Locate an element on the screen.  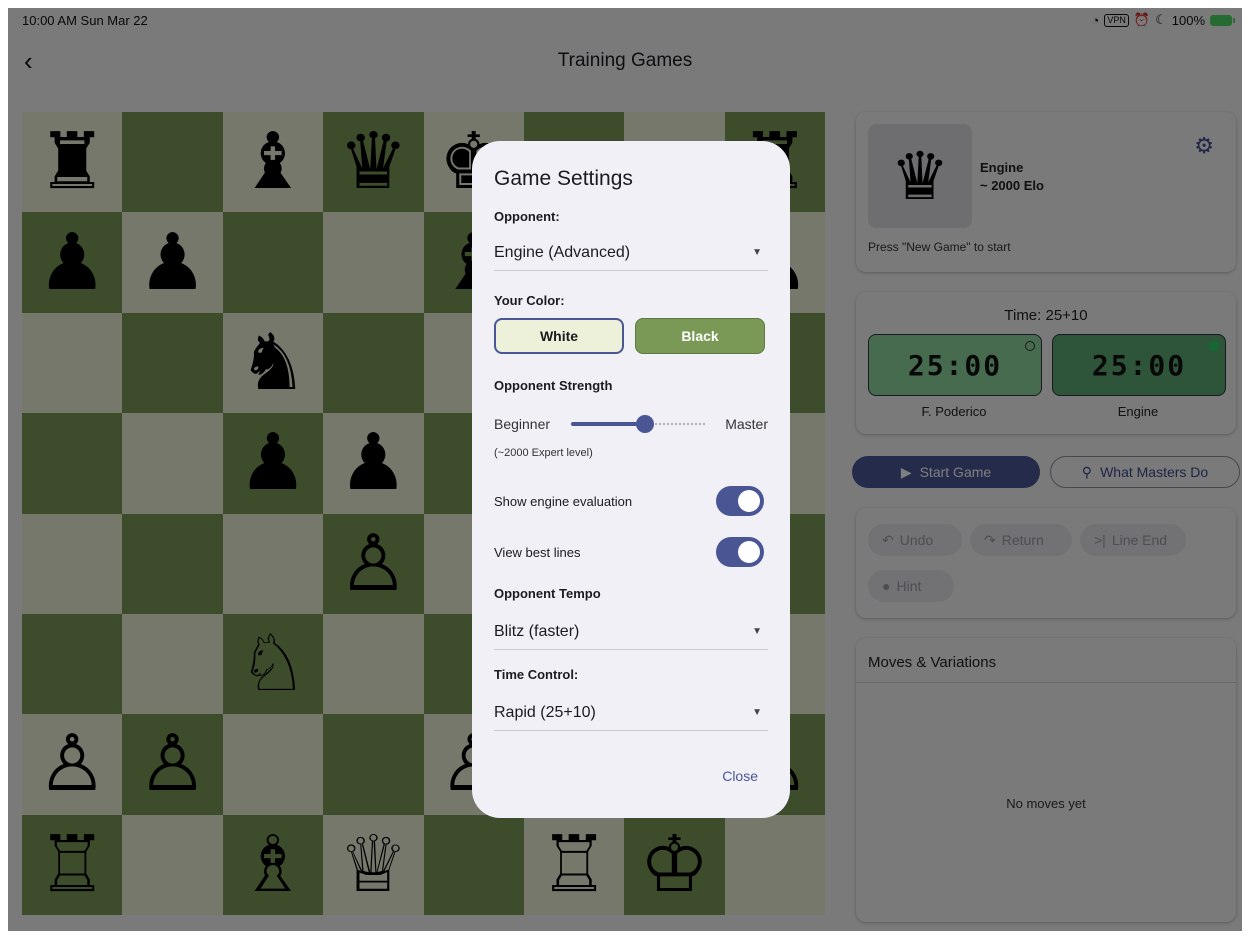
show-eval-label: Show engine evaluation is located at coordinates (563, 501).